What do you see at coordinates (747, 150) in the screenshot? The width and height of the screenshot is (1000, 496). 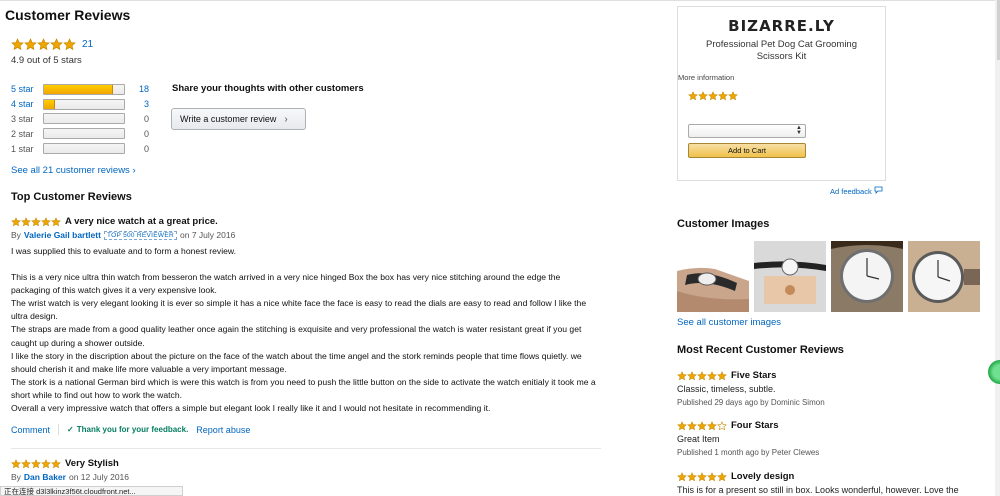 I see `add-to-cart-button: Add to Cart` at bounding box center [747, 150].